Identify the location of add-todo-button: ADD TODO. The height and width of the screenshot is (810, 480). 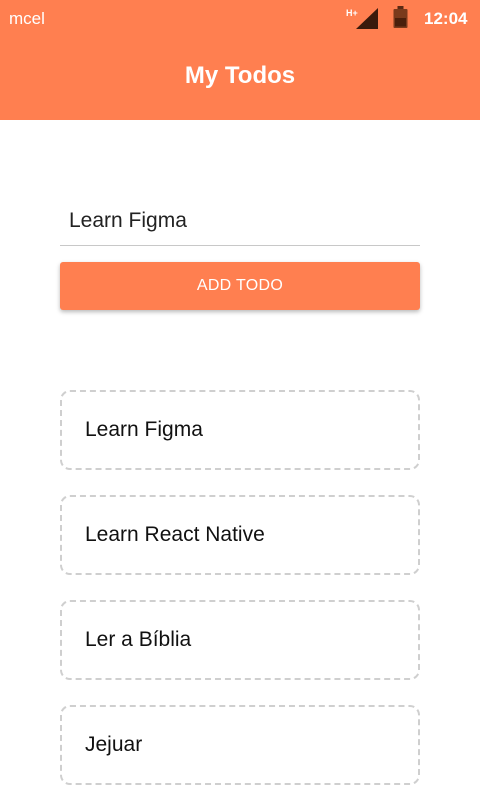
(240, 286).